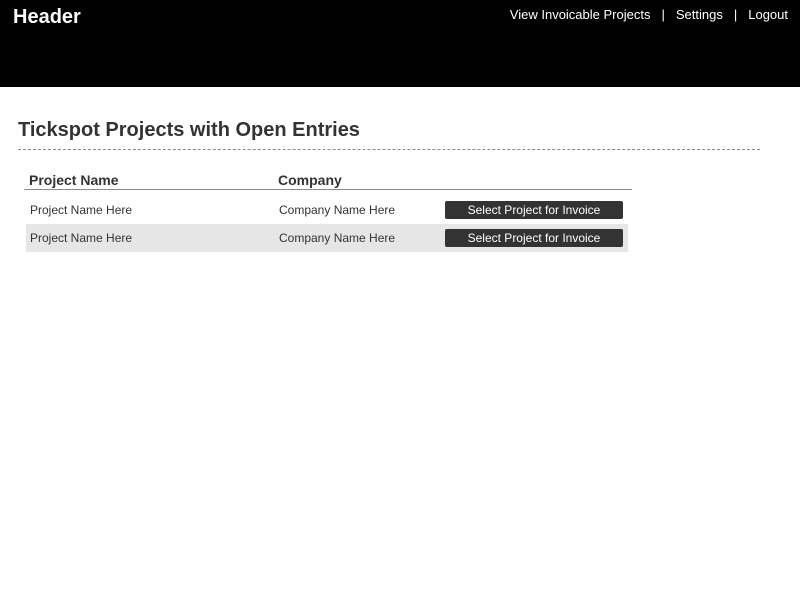 This screenshot has width=800, height=600. Describe the element at coordinates (768, 14) in the screenshot. I see `nav-logout-link: Logout` at that location.